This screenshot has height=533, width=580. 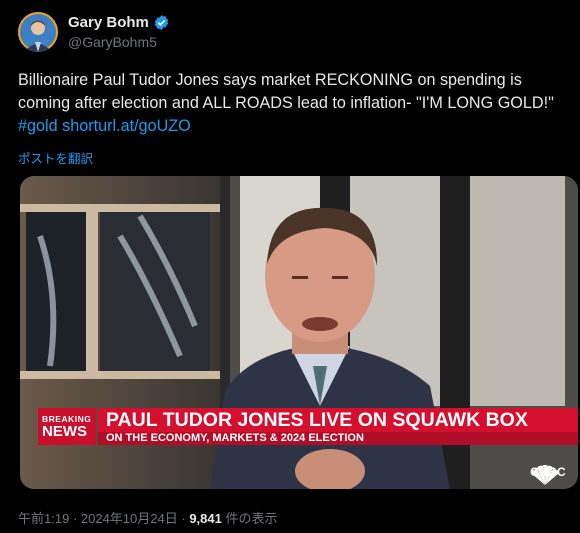 I want to click on verified-badge-icon, so click(x=161, y=22).